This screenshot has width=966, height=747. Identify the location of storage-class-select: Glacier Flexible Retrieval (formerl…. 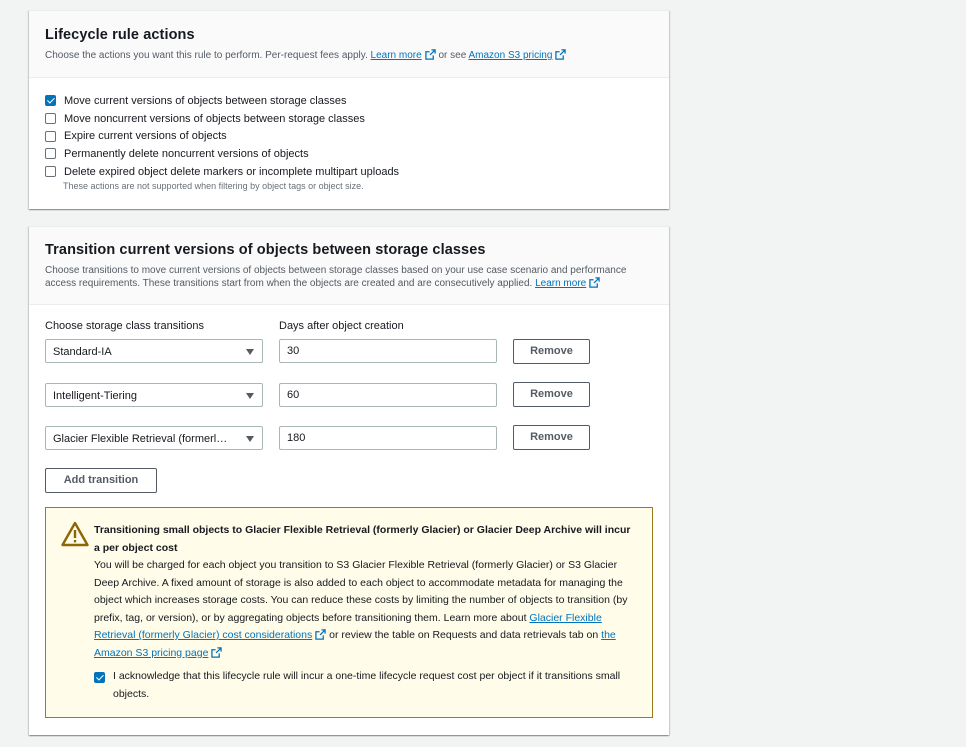
(154, 438).